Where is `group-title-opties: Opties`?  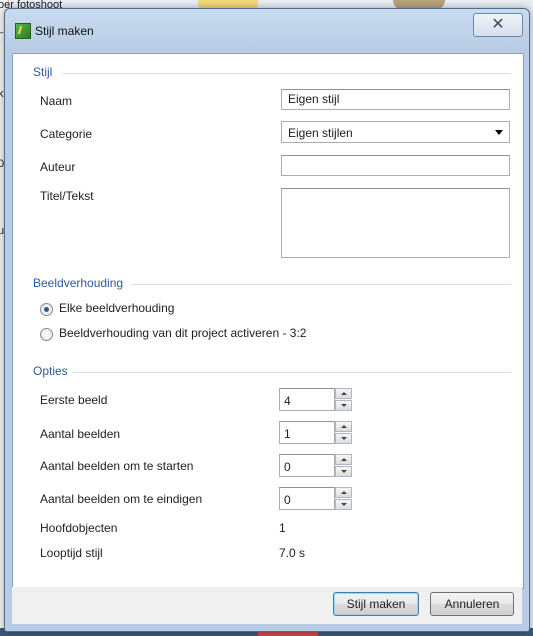 group-title-opties: Opties is located at coordinates (50, 371).